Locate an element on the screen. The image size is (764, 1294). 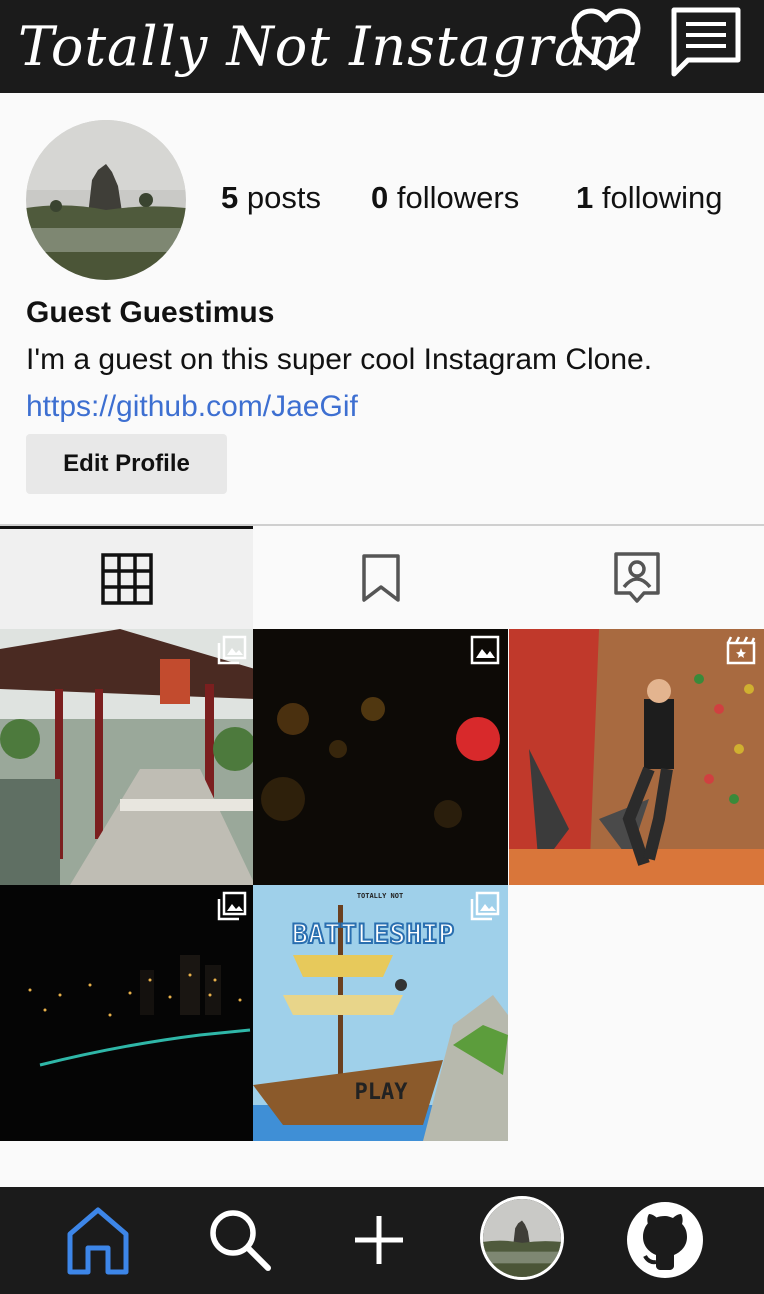
grid-icon is located at coordinates (126, 579).